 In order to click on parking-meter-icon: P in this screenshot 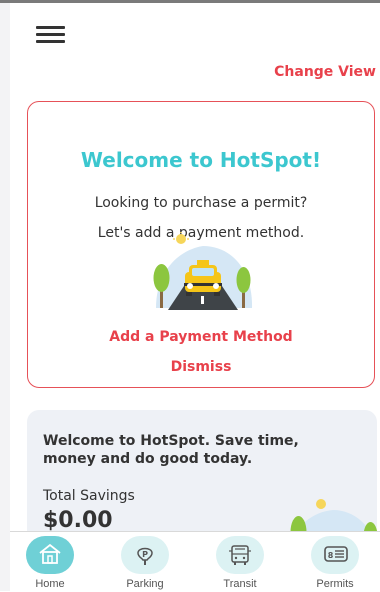, I will do `click(145, 556)`.